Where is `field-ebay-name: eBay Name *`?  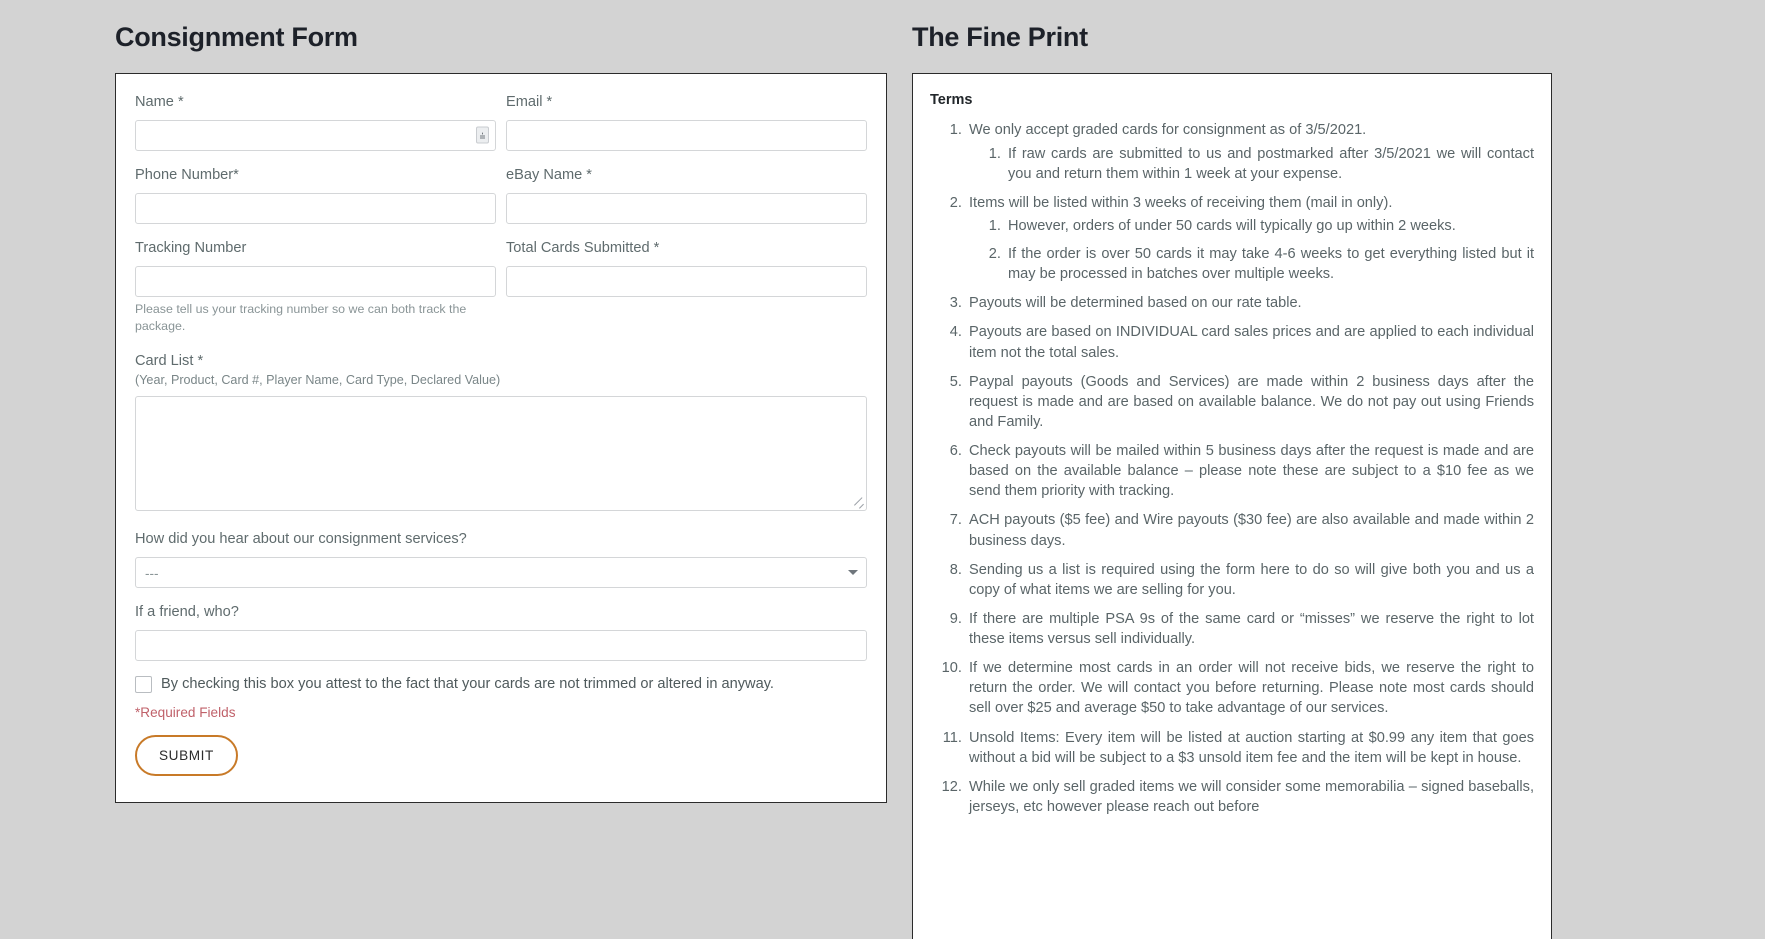 field-ebay-name: eBay Name * is located at coordinates (686, 194).